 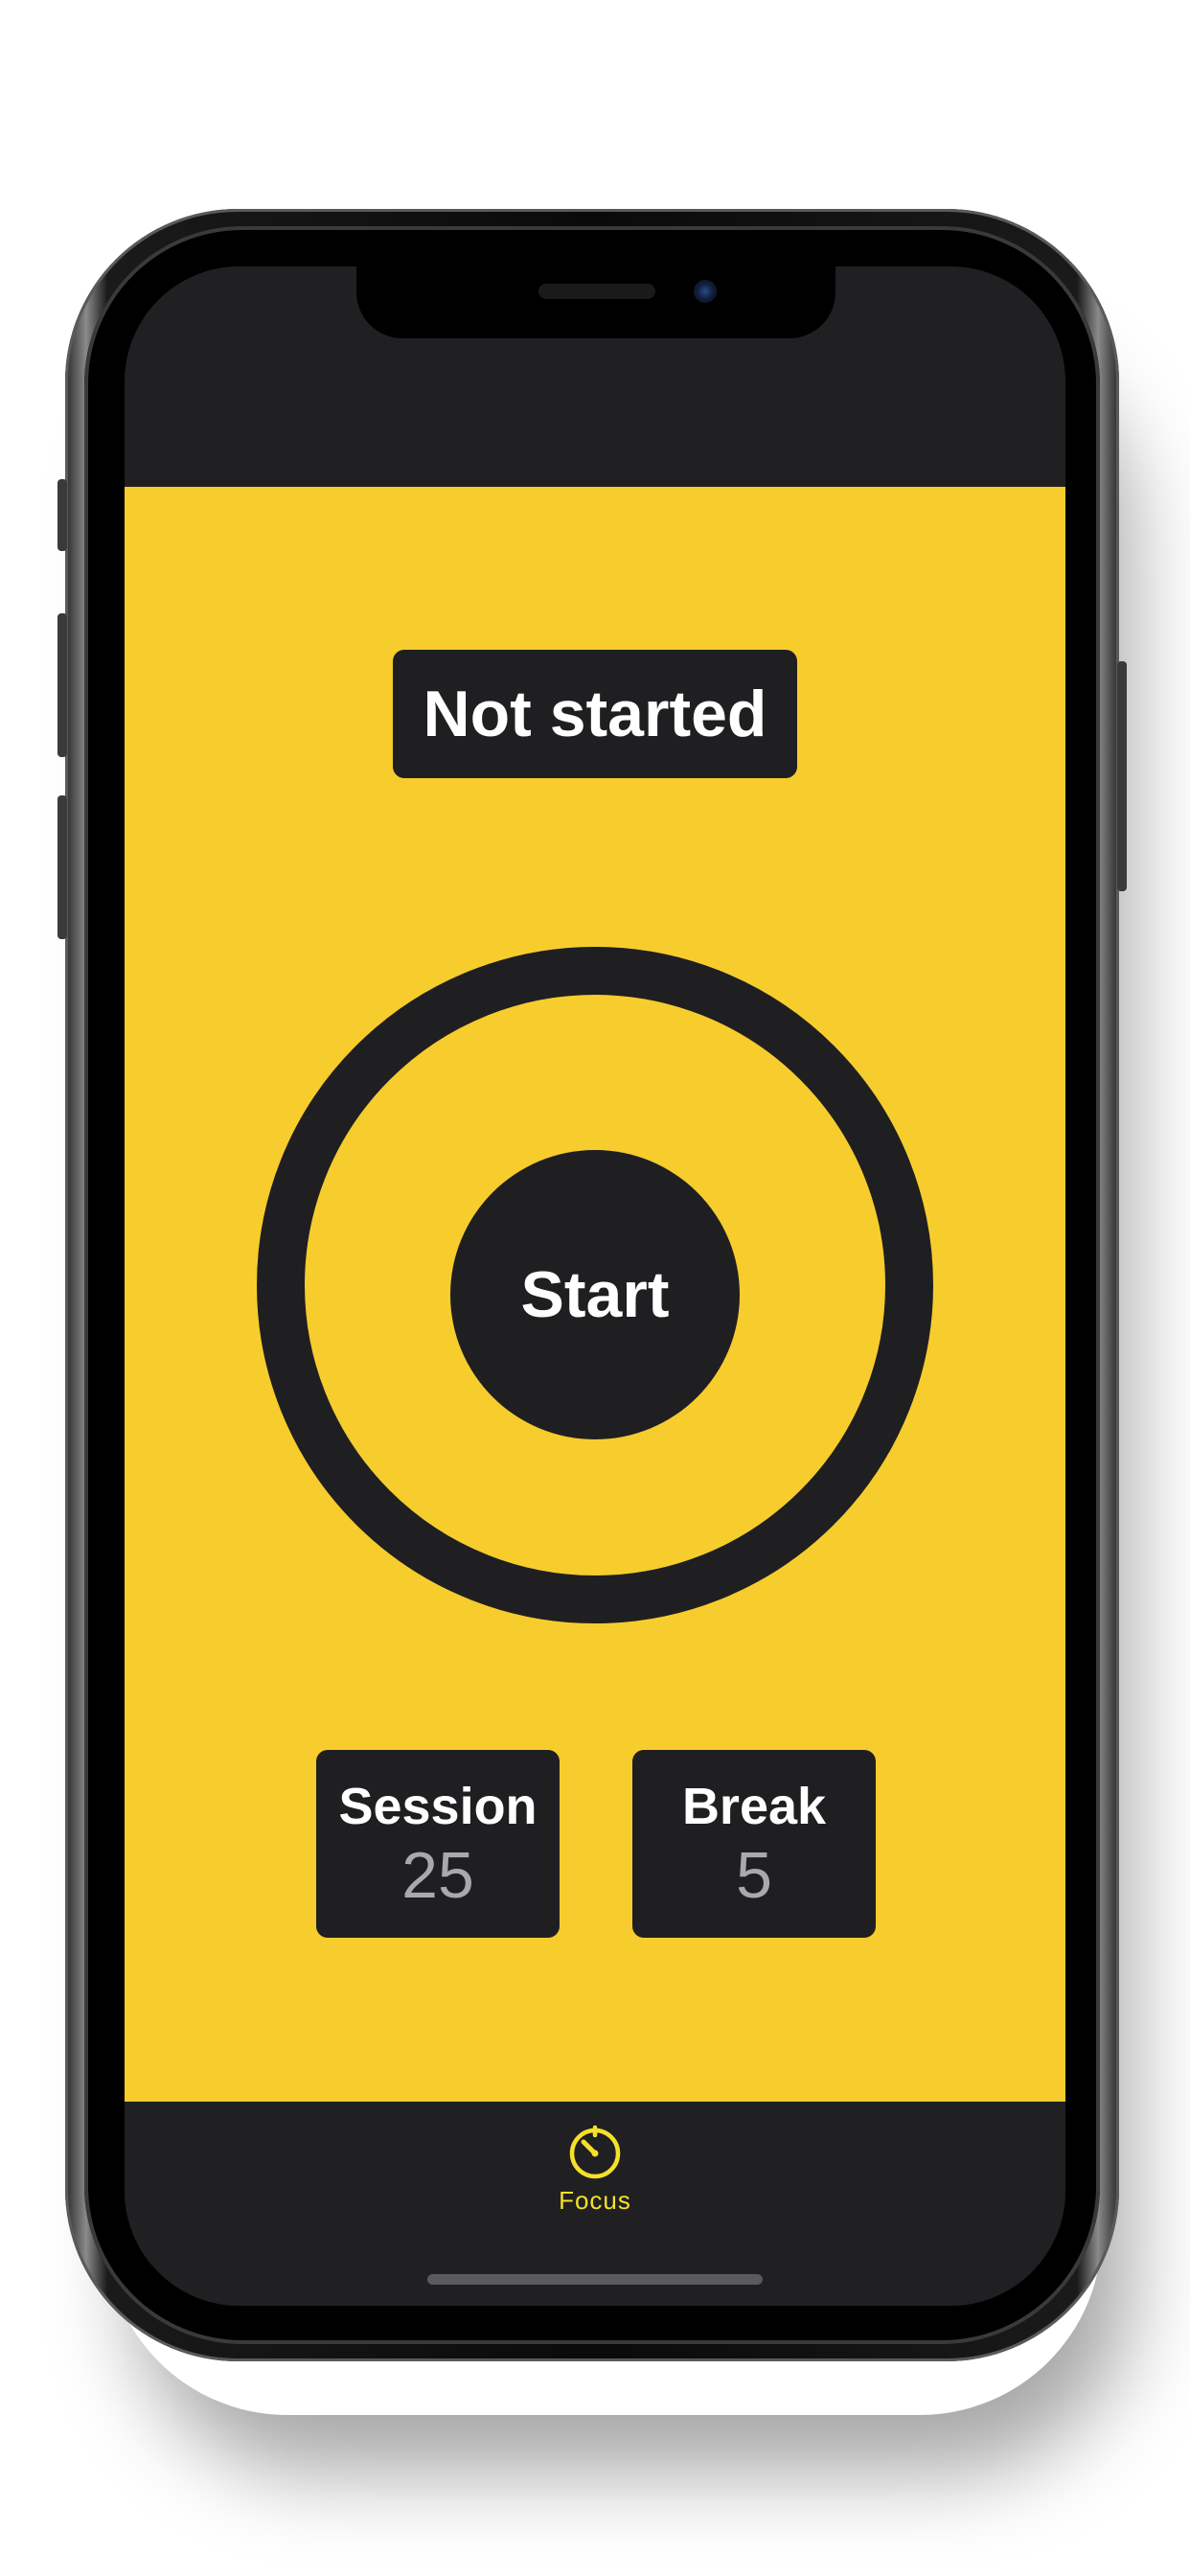 I want to click on tab-focus-label: Focus, so click(x=595, y=2200).